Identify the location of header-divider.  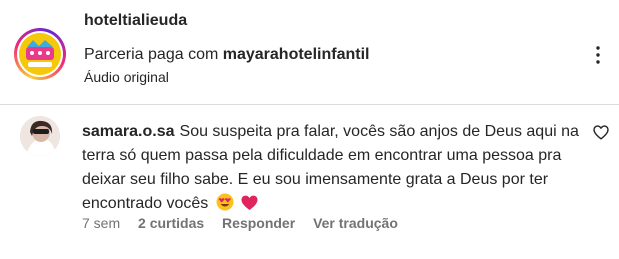
(309, 104).